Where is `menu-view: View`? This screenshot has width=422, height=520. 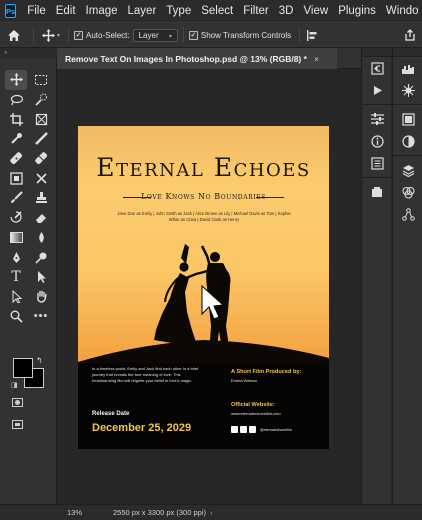
menu-view: View is located at coordinates (315, 11).